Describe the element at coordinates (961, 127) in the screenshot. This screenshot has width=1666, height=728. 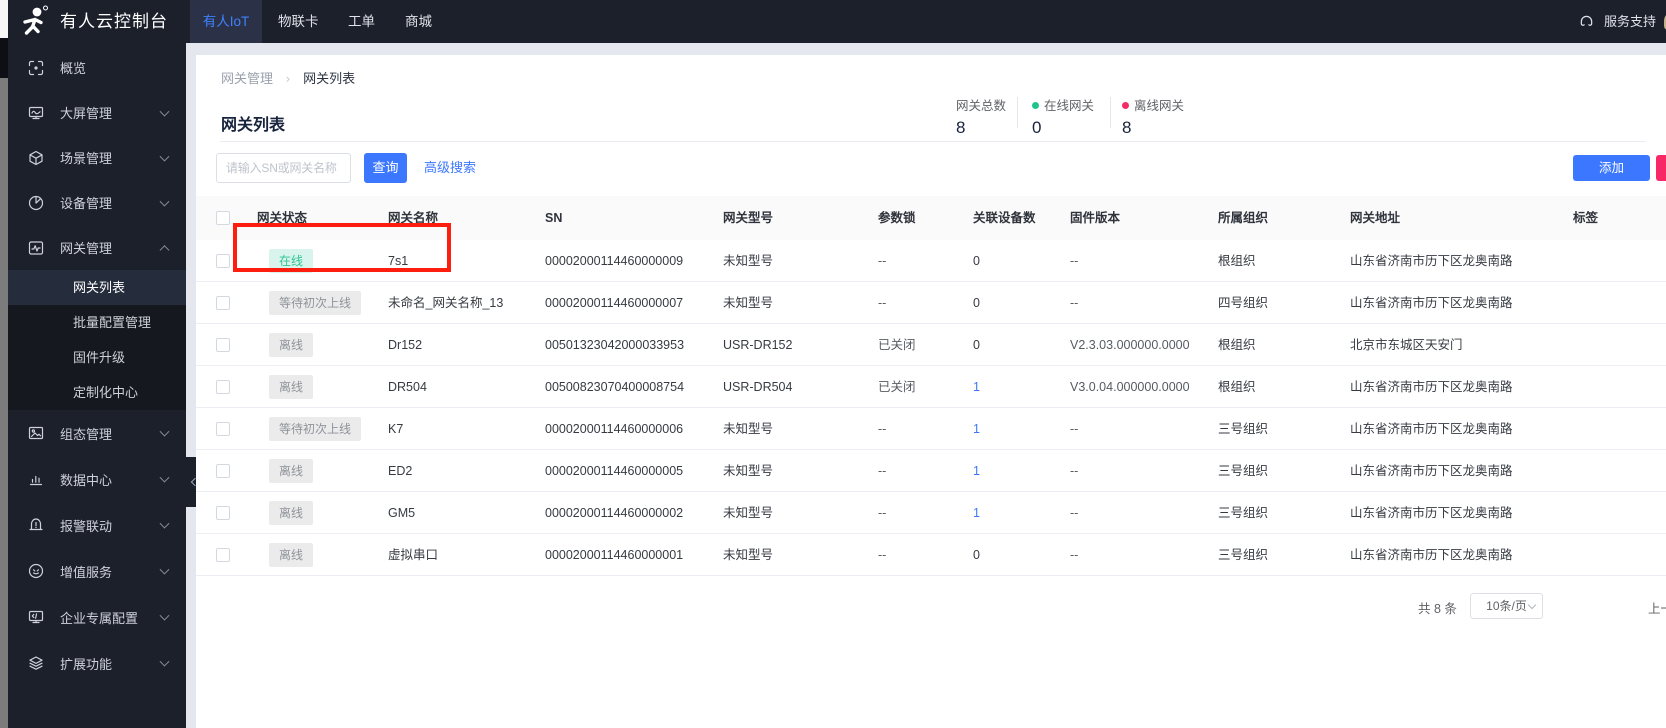
I see `stat-total-value: 8` at that location.